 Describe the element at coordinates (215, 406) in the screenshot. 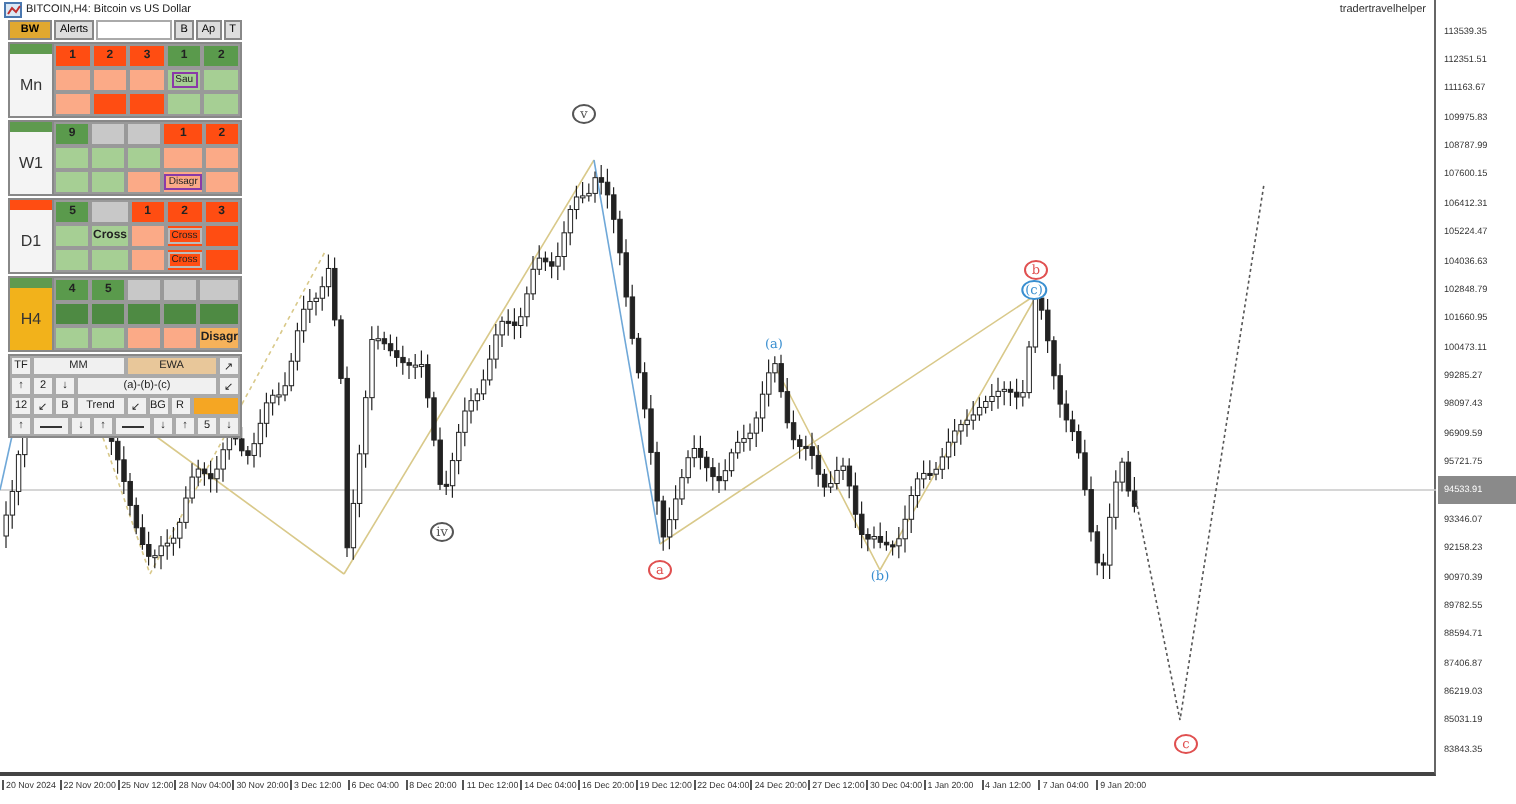

I see `color-swatch` at that location.